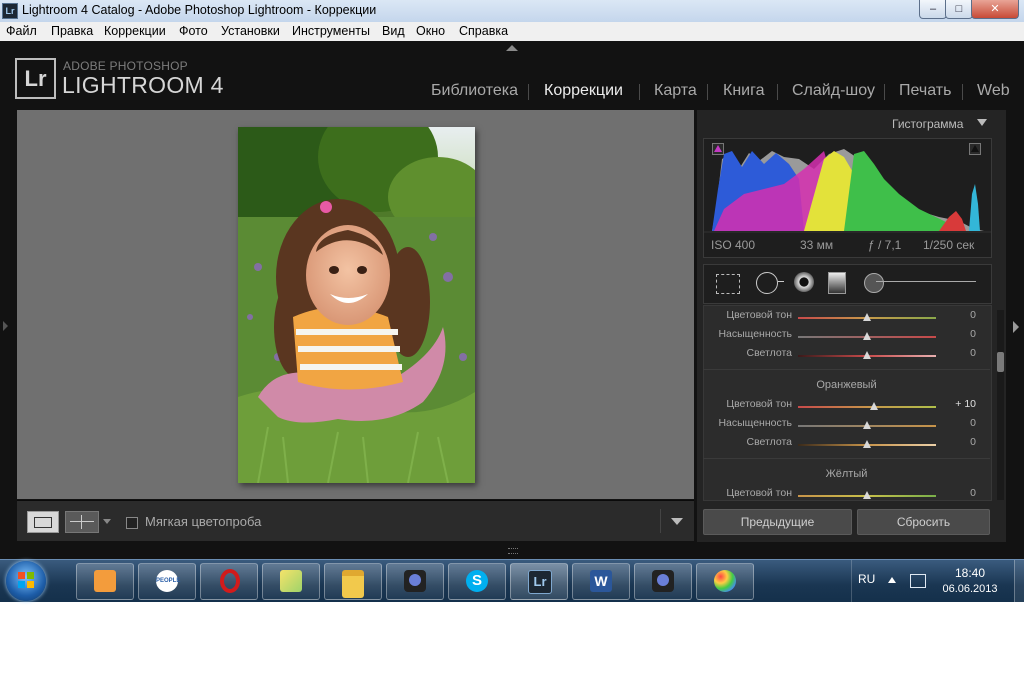 This screenshot has width=1024, height=688. What do you see at coordinates (82, 522) in the screenshot?
I see `before-after-view-button` at bounding box center [82, 522].